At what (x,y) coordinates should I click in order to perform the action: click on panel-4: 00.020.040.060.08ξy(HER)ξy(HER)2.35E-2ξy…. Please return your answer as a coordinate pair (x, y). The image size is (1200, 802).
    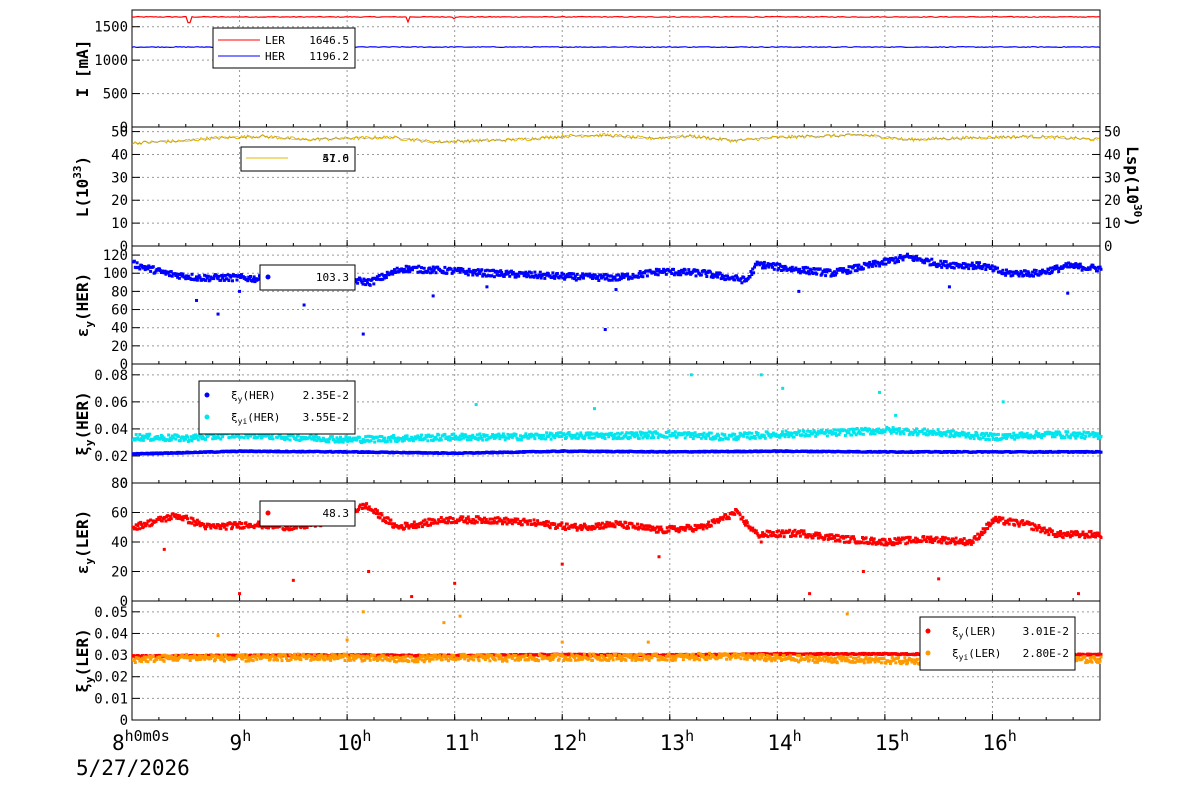
    Looking at the image, I should click on (588, 428).